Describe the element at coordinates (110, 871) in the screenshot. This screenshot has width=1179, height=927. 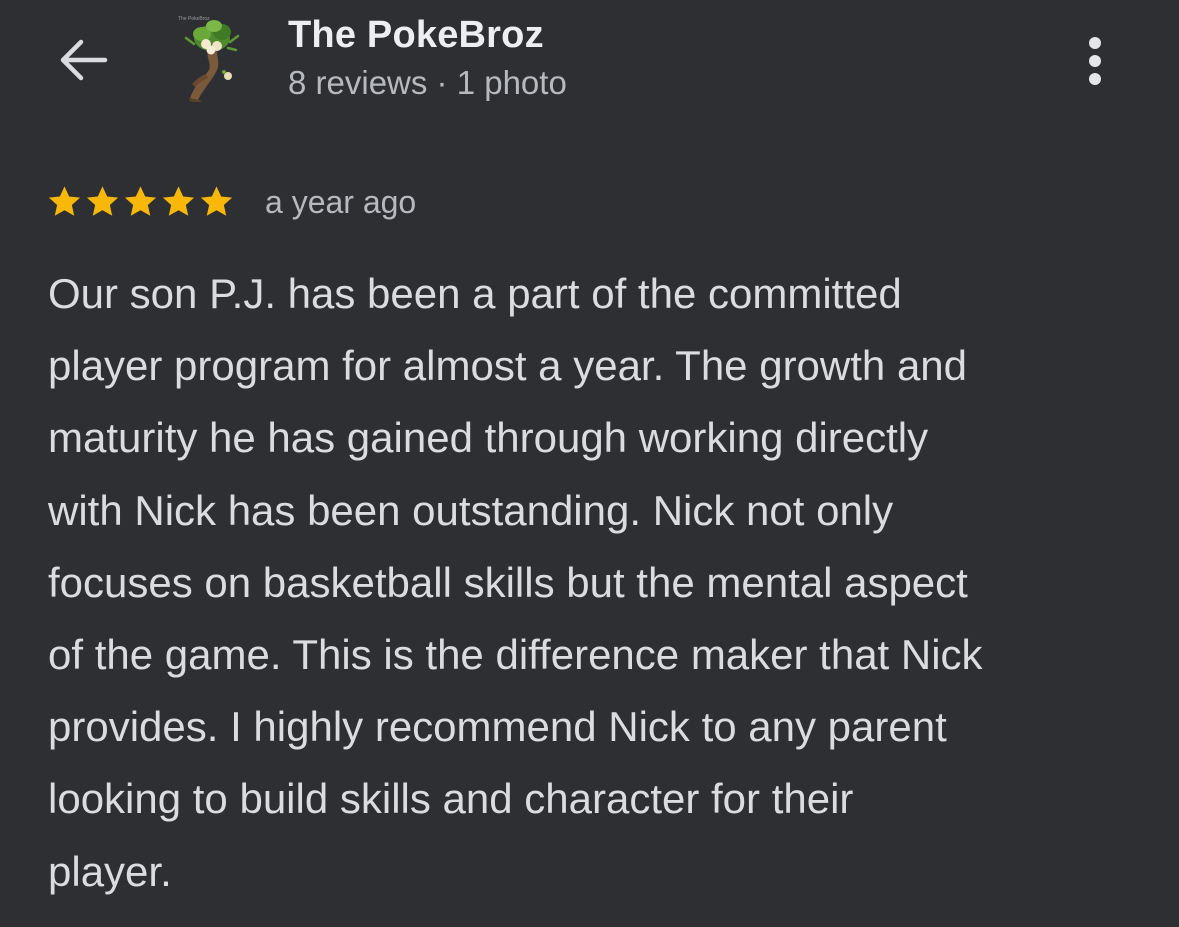
I see `review-line: player.` at that location.